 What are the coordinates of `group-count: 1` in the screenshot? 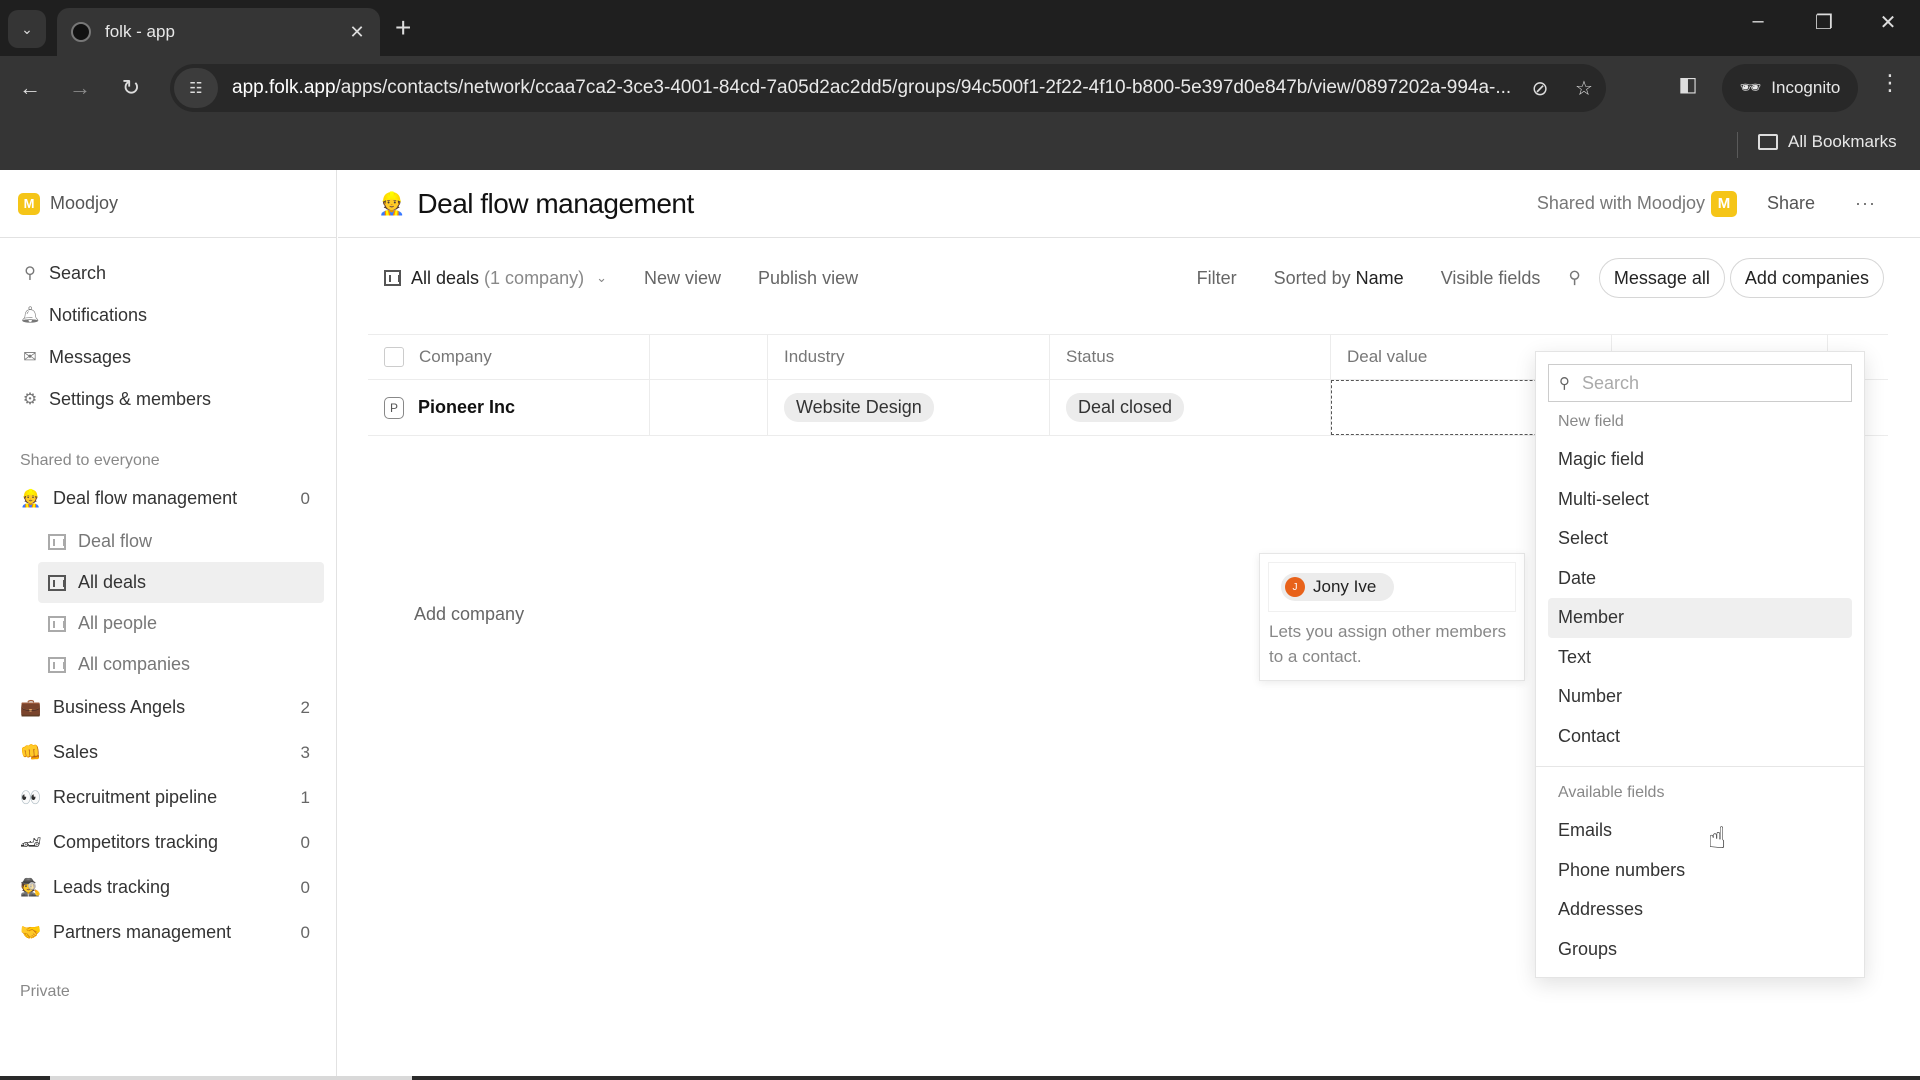 It's located at (305, 797).